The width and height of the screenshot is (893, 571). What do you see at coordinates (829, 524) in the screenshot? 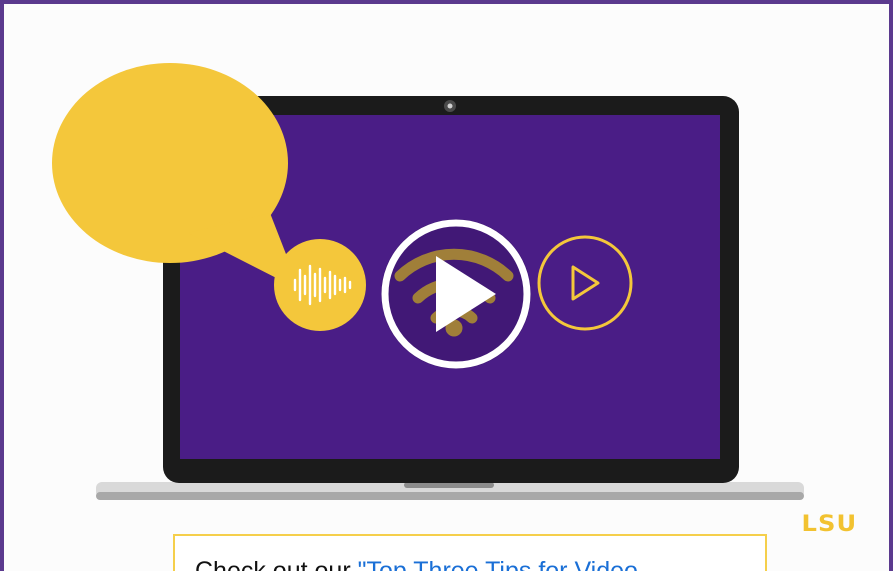
I see `lsu-logo: LSU` at bounding box center [829, 524].